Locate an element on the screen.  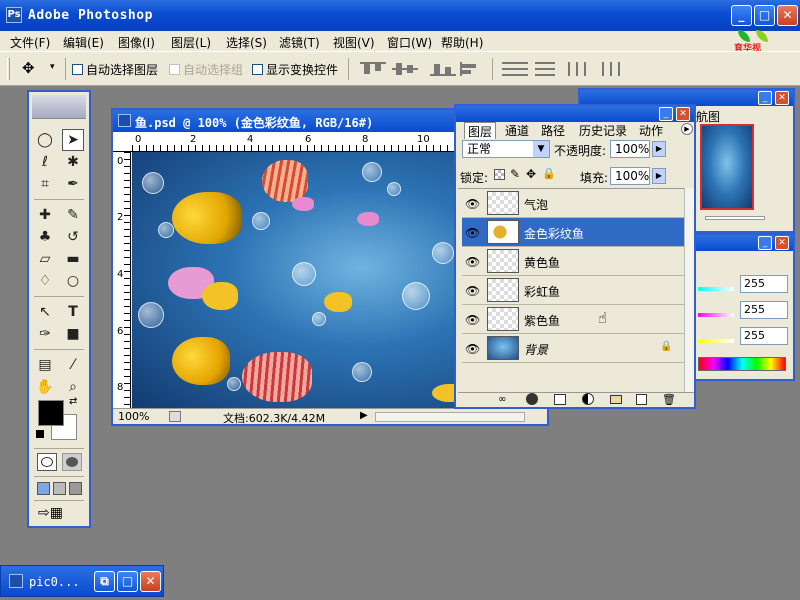
notes-tool-icon: ▤ is located at coordinates (45, 365).